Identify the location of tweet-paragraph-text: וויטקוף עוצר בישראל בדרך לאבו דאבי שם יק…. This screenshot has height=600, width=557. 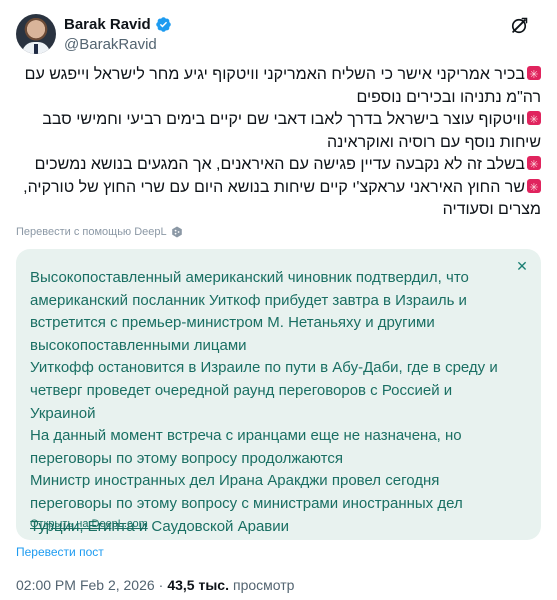
(291, 131).